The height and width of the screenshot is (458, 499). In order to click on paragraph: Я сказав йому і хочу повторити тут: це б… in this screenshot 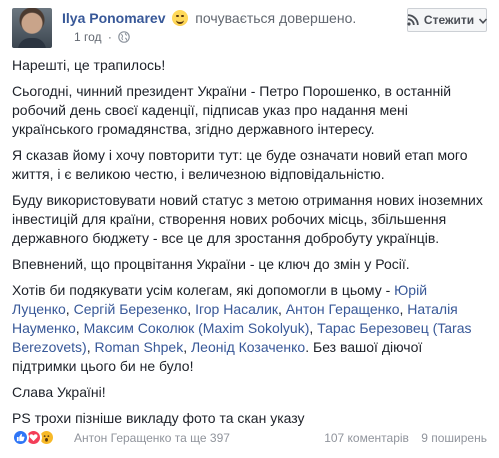, I will do `click(240, 164)`.